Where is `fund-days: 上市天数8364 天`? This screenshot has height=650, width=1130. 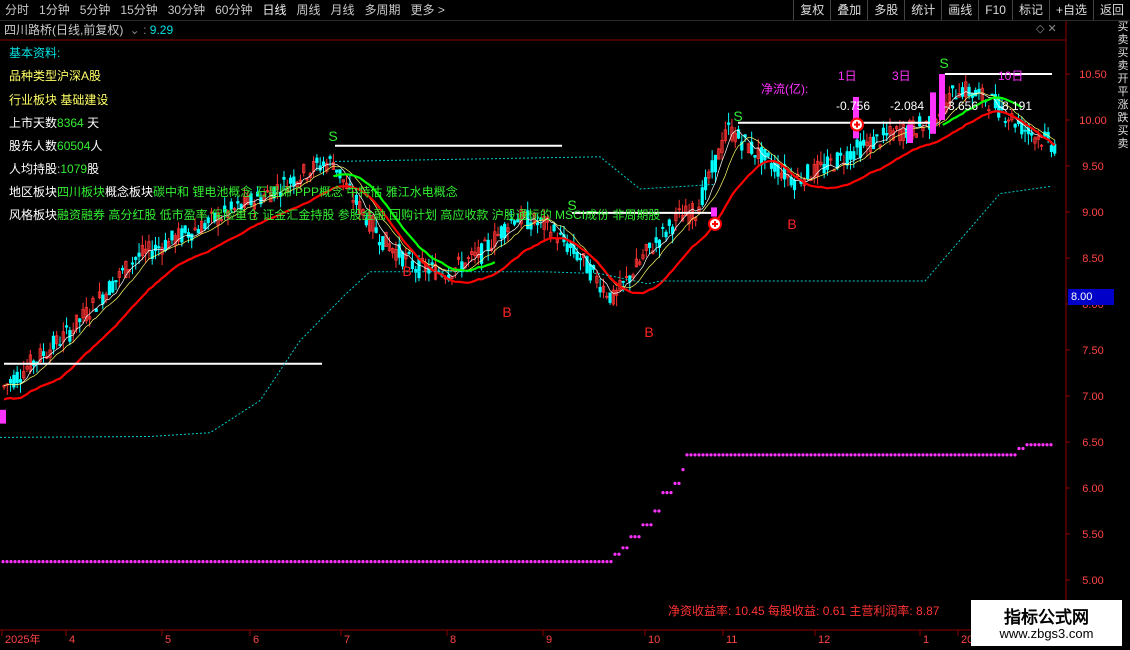
fund-days: 上市天数8364 天 is located at coordinates (54, 123).